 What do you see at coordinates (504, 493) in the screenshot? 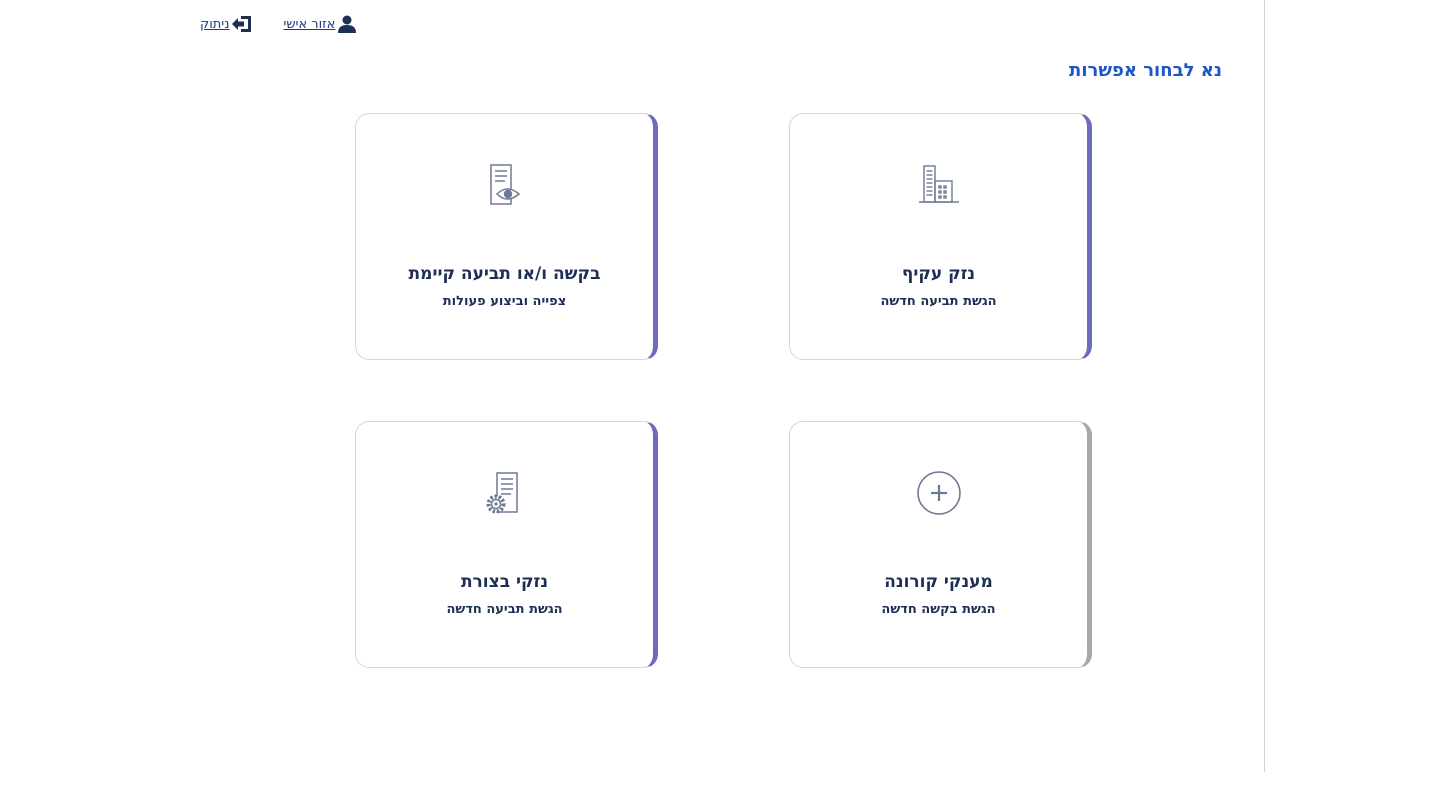
I see `document-gear-icon` at bounding box center [504, 493].